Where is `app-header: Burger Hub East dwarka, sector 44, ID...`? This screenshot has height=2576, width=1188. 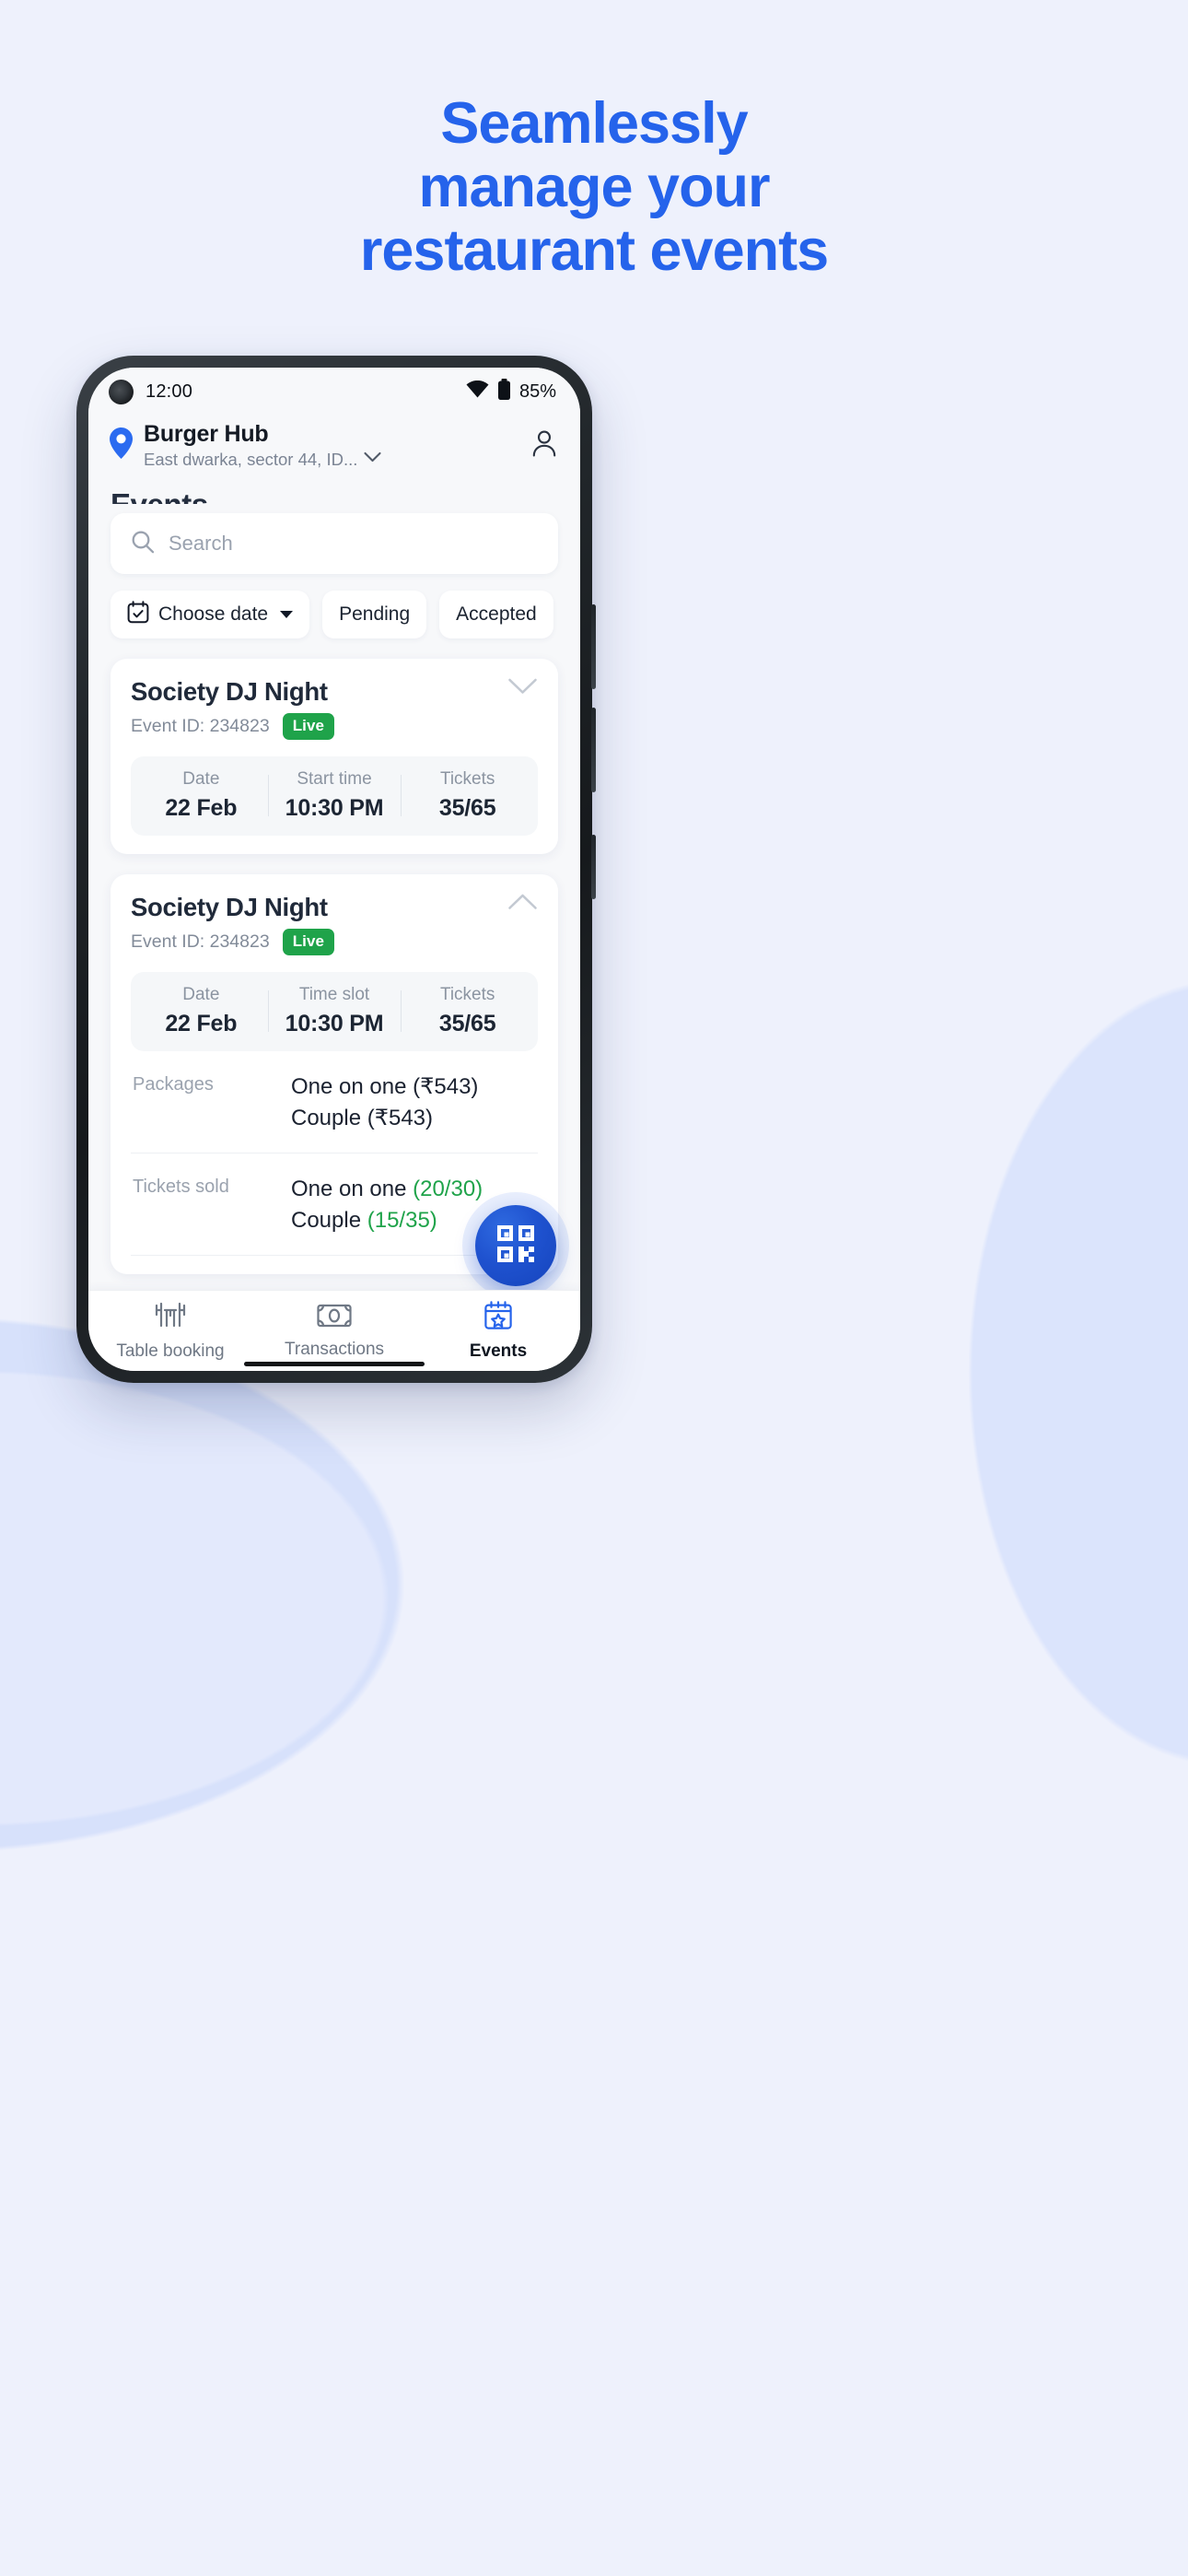
app-header: Burger Hub East dwarka, sector 44, ID... is located at coordinates (334, 445).